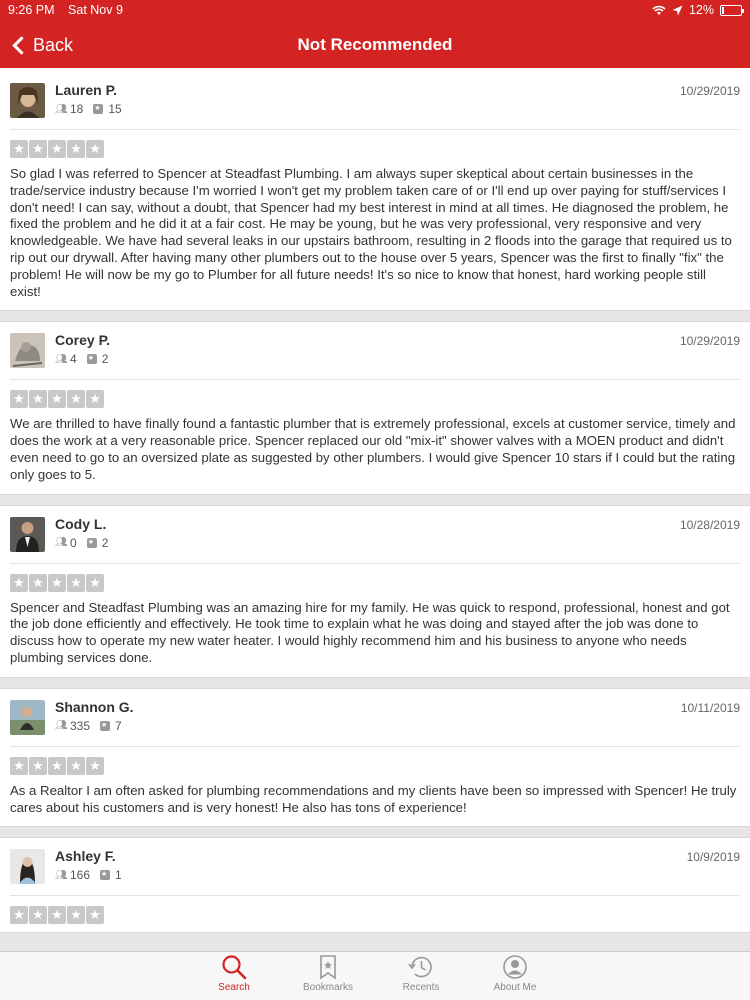 Image resolution: width=750 pixels, height=1000 pixels. I want to click on review-header: Lauren P. 👥︎ 18 15 10/29/2019, so click(375, 101).